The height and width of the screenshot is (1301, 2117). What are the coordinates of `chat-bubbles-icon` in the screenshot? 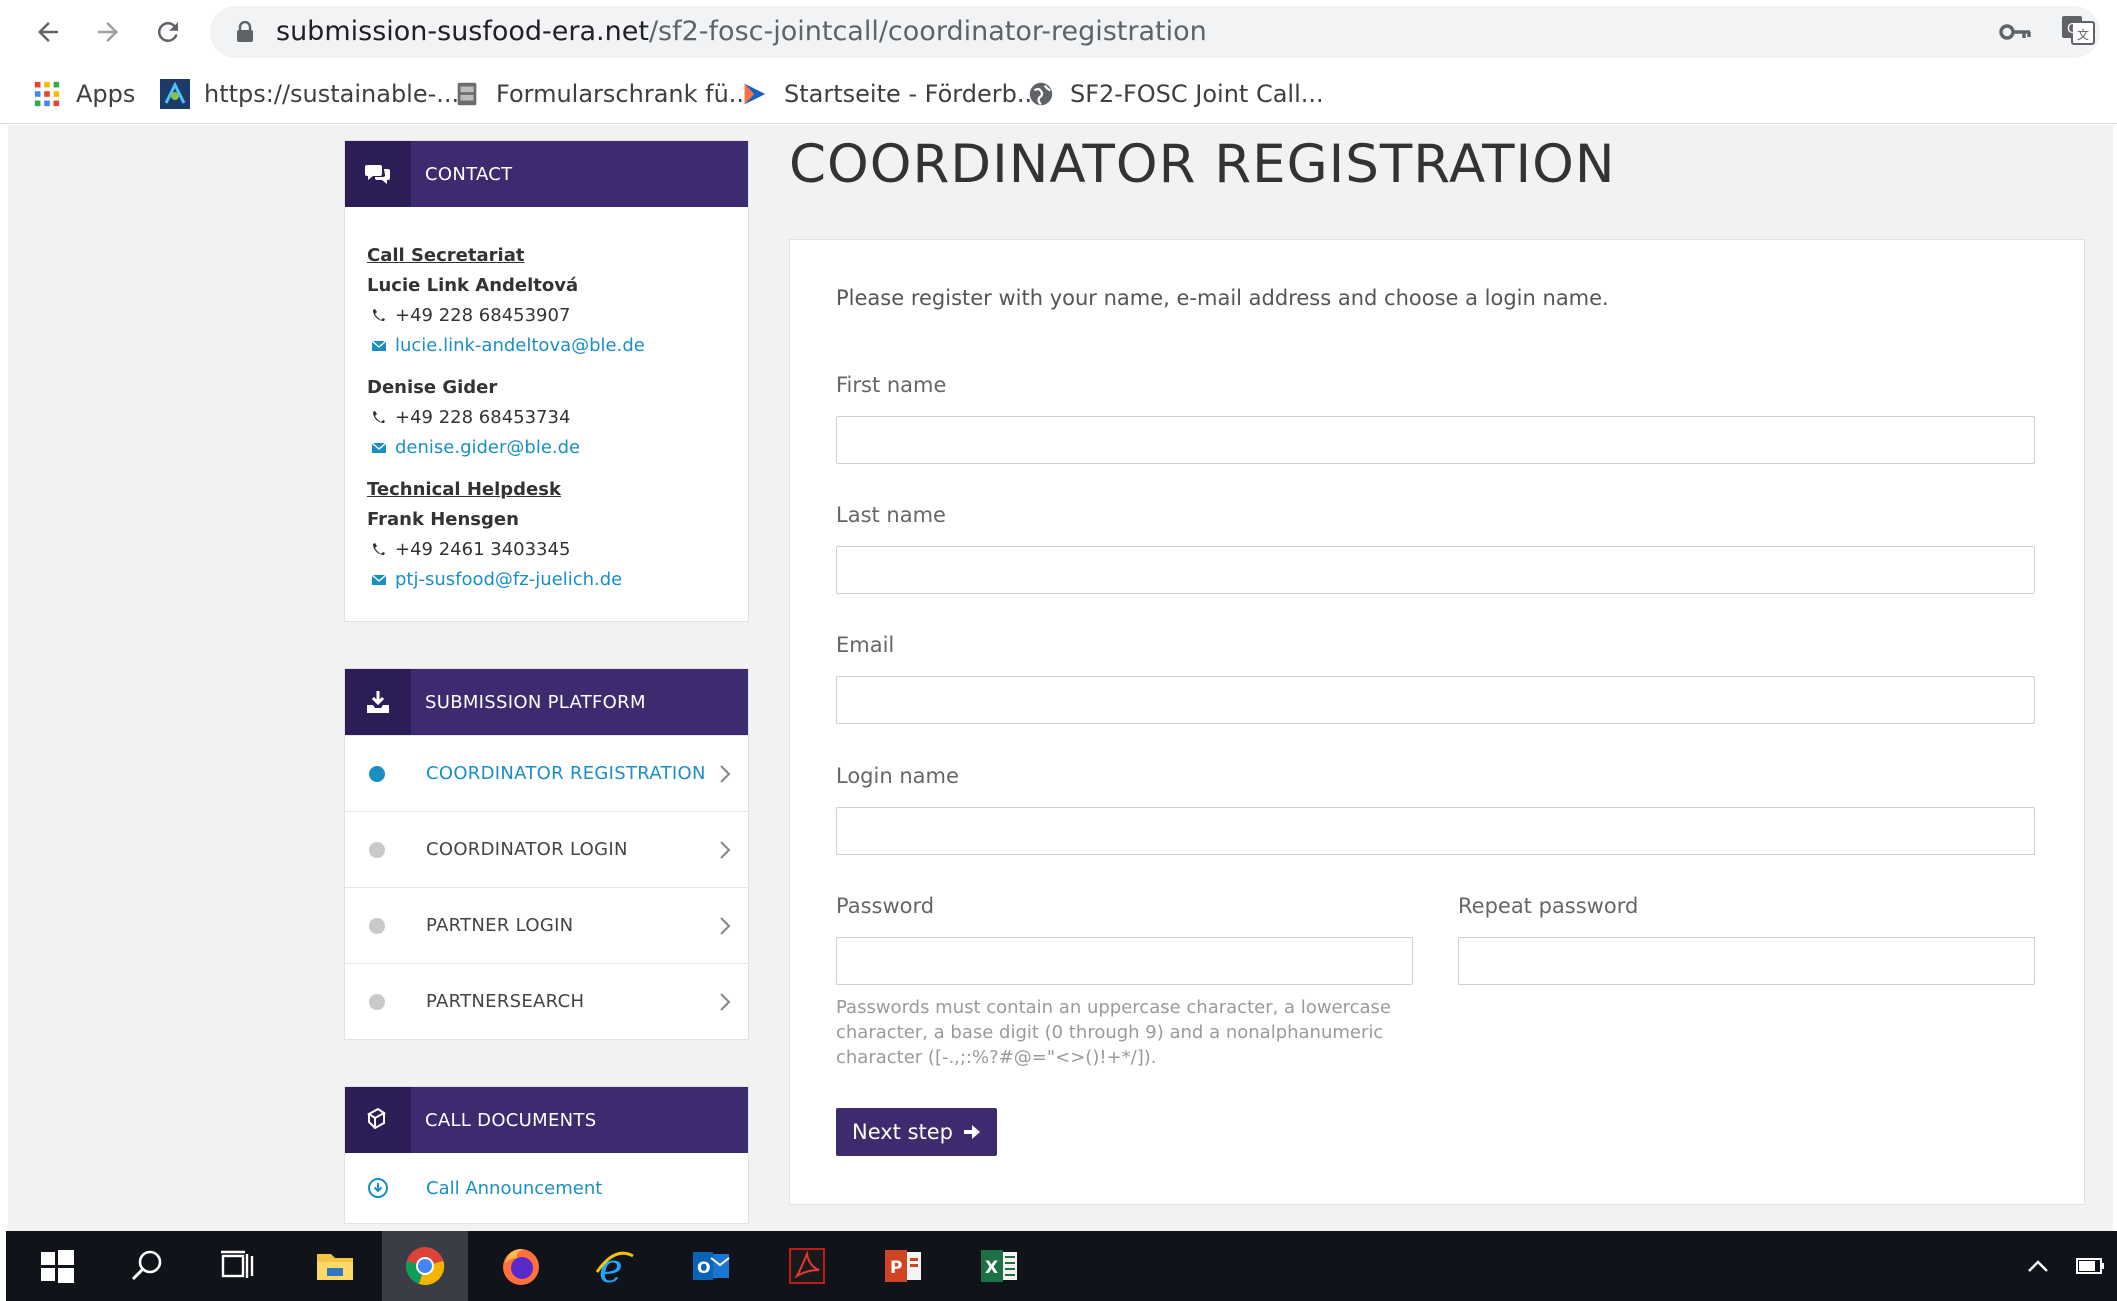 It's located at (378, 174).